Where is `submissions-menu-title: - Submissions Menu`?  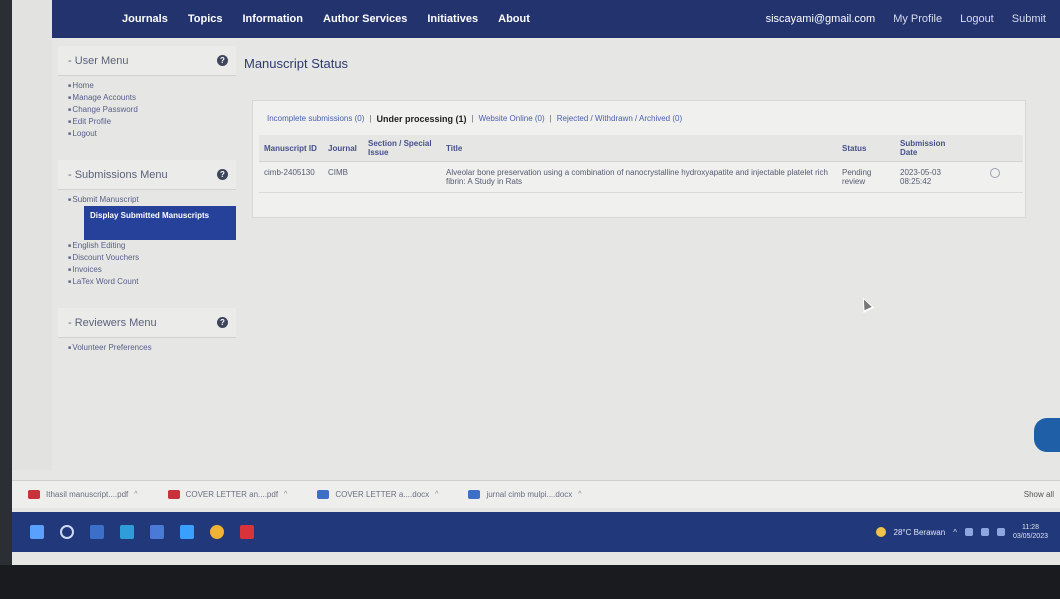 submissions-menu-title: - Submissions Menu is located at coordinates (118, 174).